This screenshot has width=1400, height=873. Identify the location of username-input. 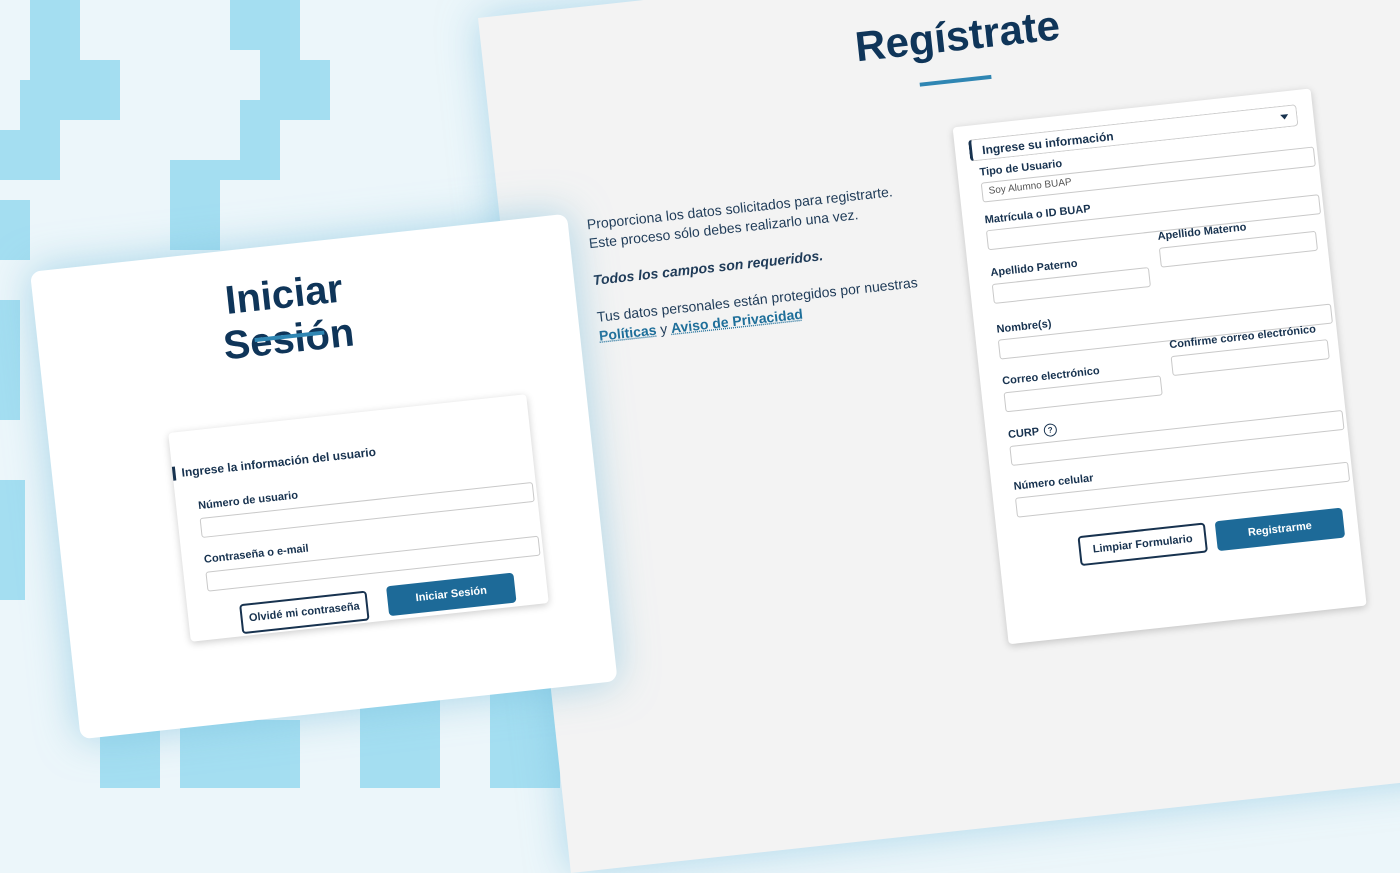
(367, 510).